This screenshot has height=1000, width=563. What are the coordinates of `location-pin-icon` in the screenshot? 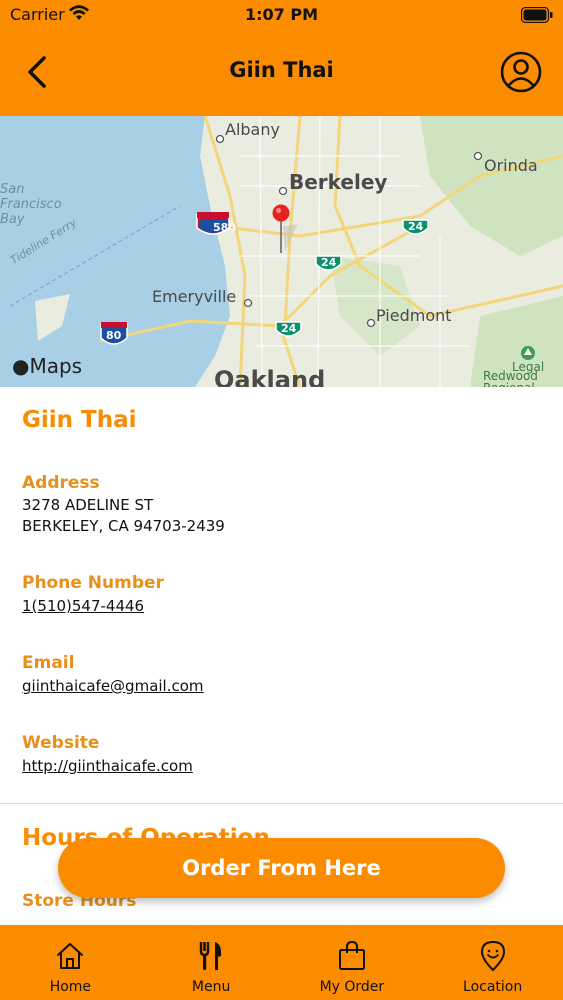 It's located at (492, 956).